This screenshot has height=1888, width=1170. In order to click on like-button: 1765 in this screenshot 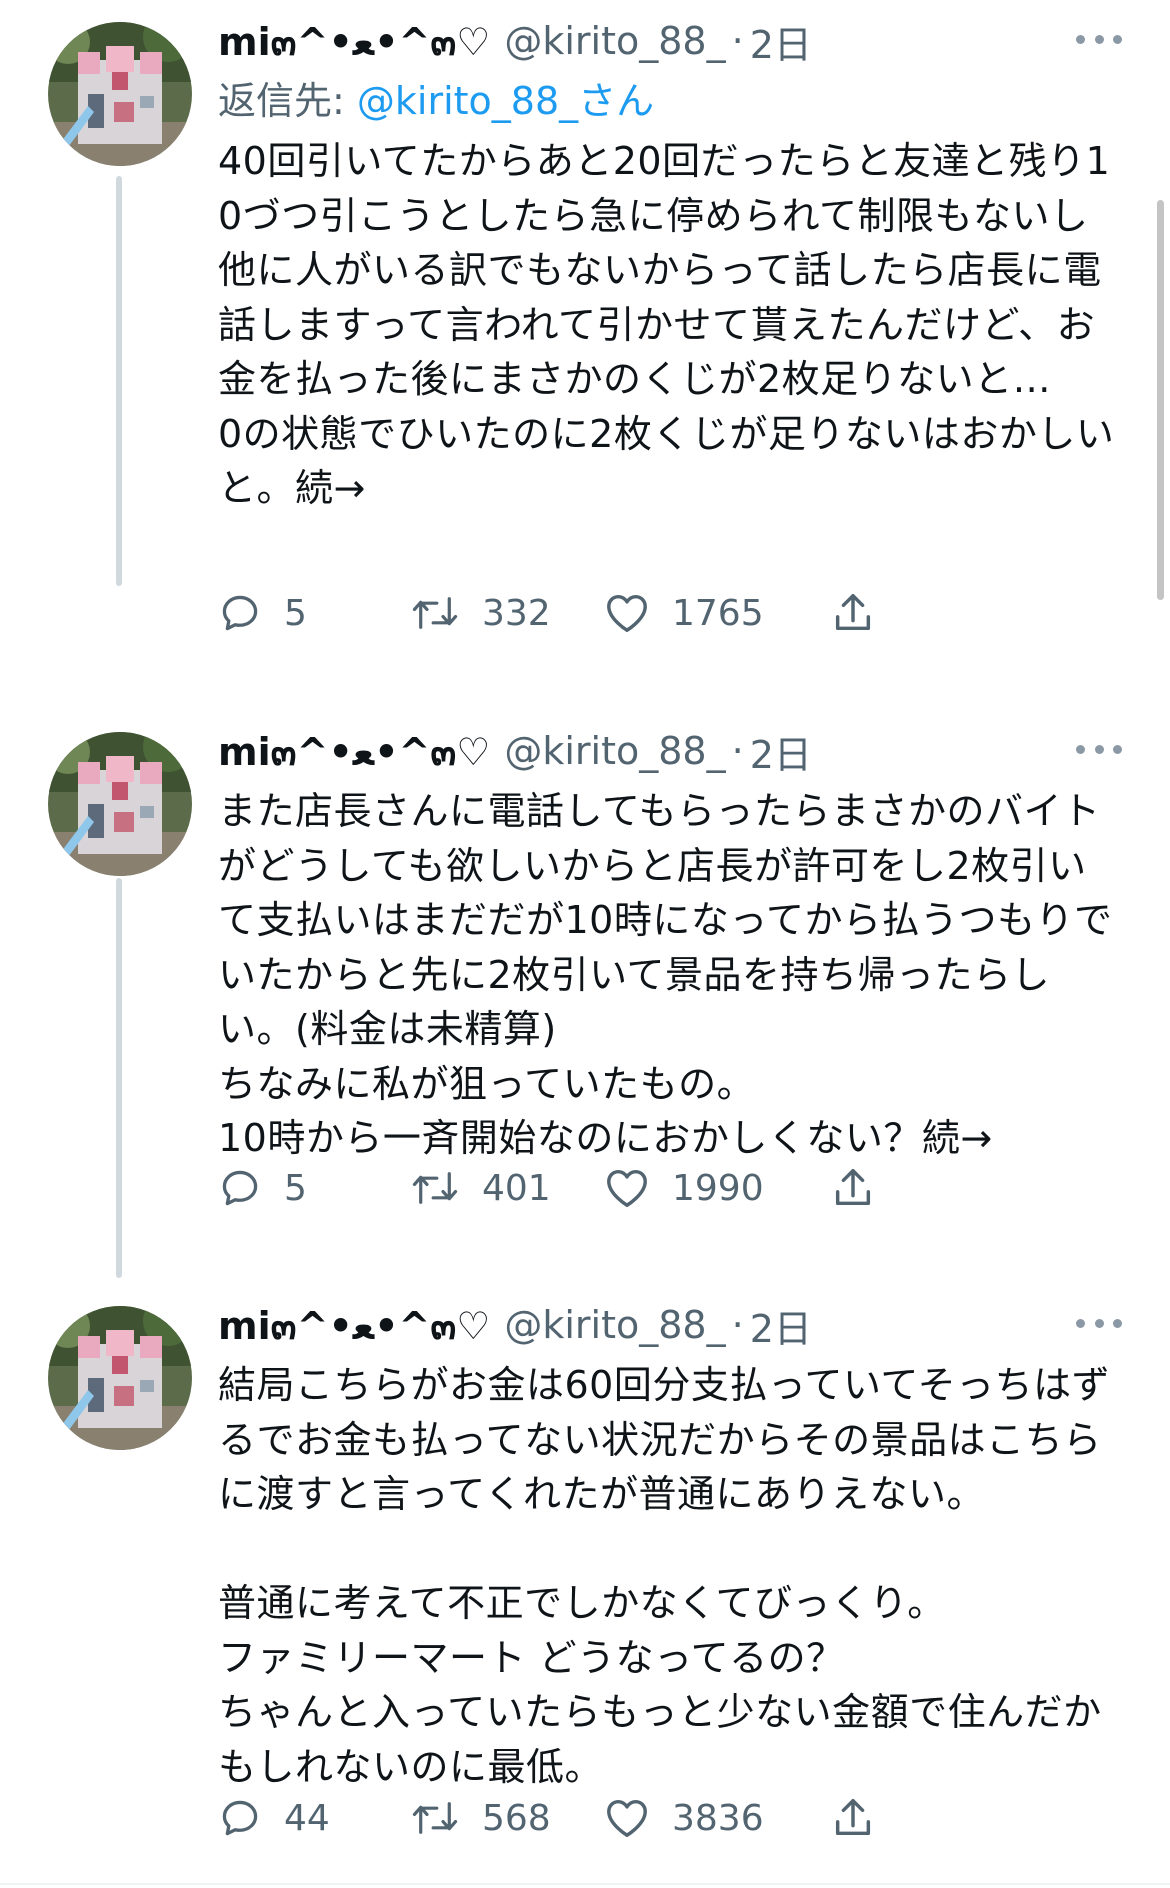, I will do `click(684, 613)`.